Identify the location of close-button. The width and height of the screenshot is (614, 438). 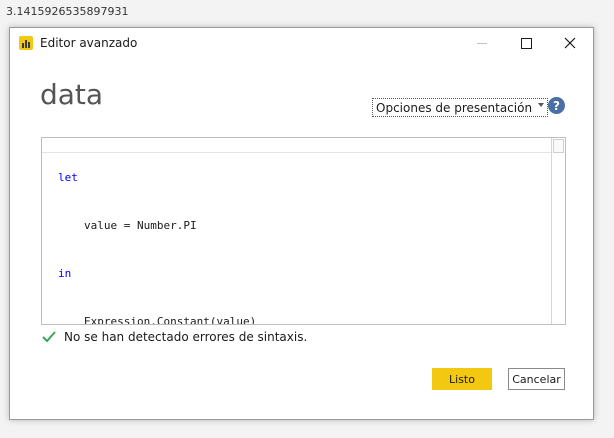
(570, 43).